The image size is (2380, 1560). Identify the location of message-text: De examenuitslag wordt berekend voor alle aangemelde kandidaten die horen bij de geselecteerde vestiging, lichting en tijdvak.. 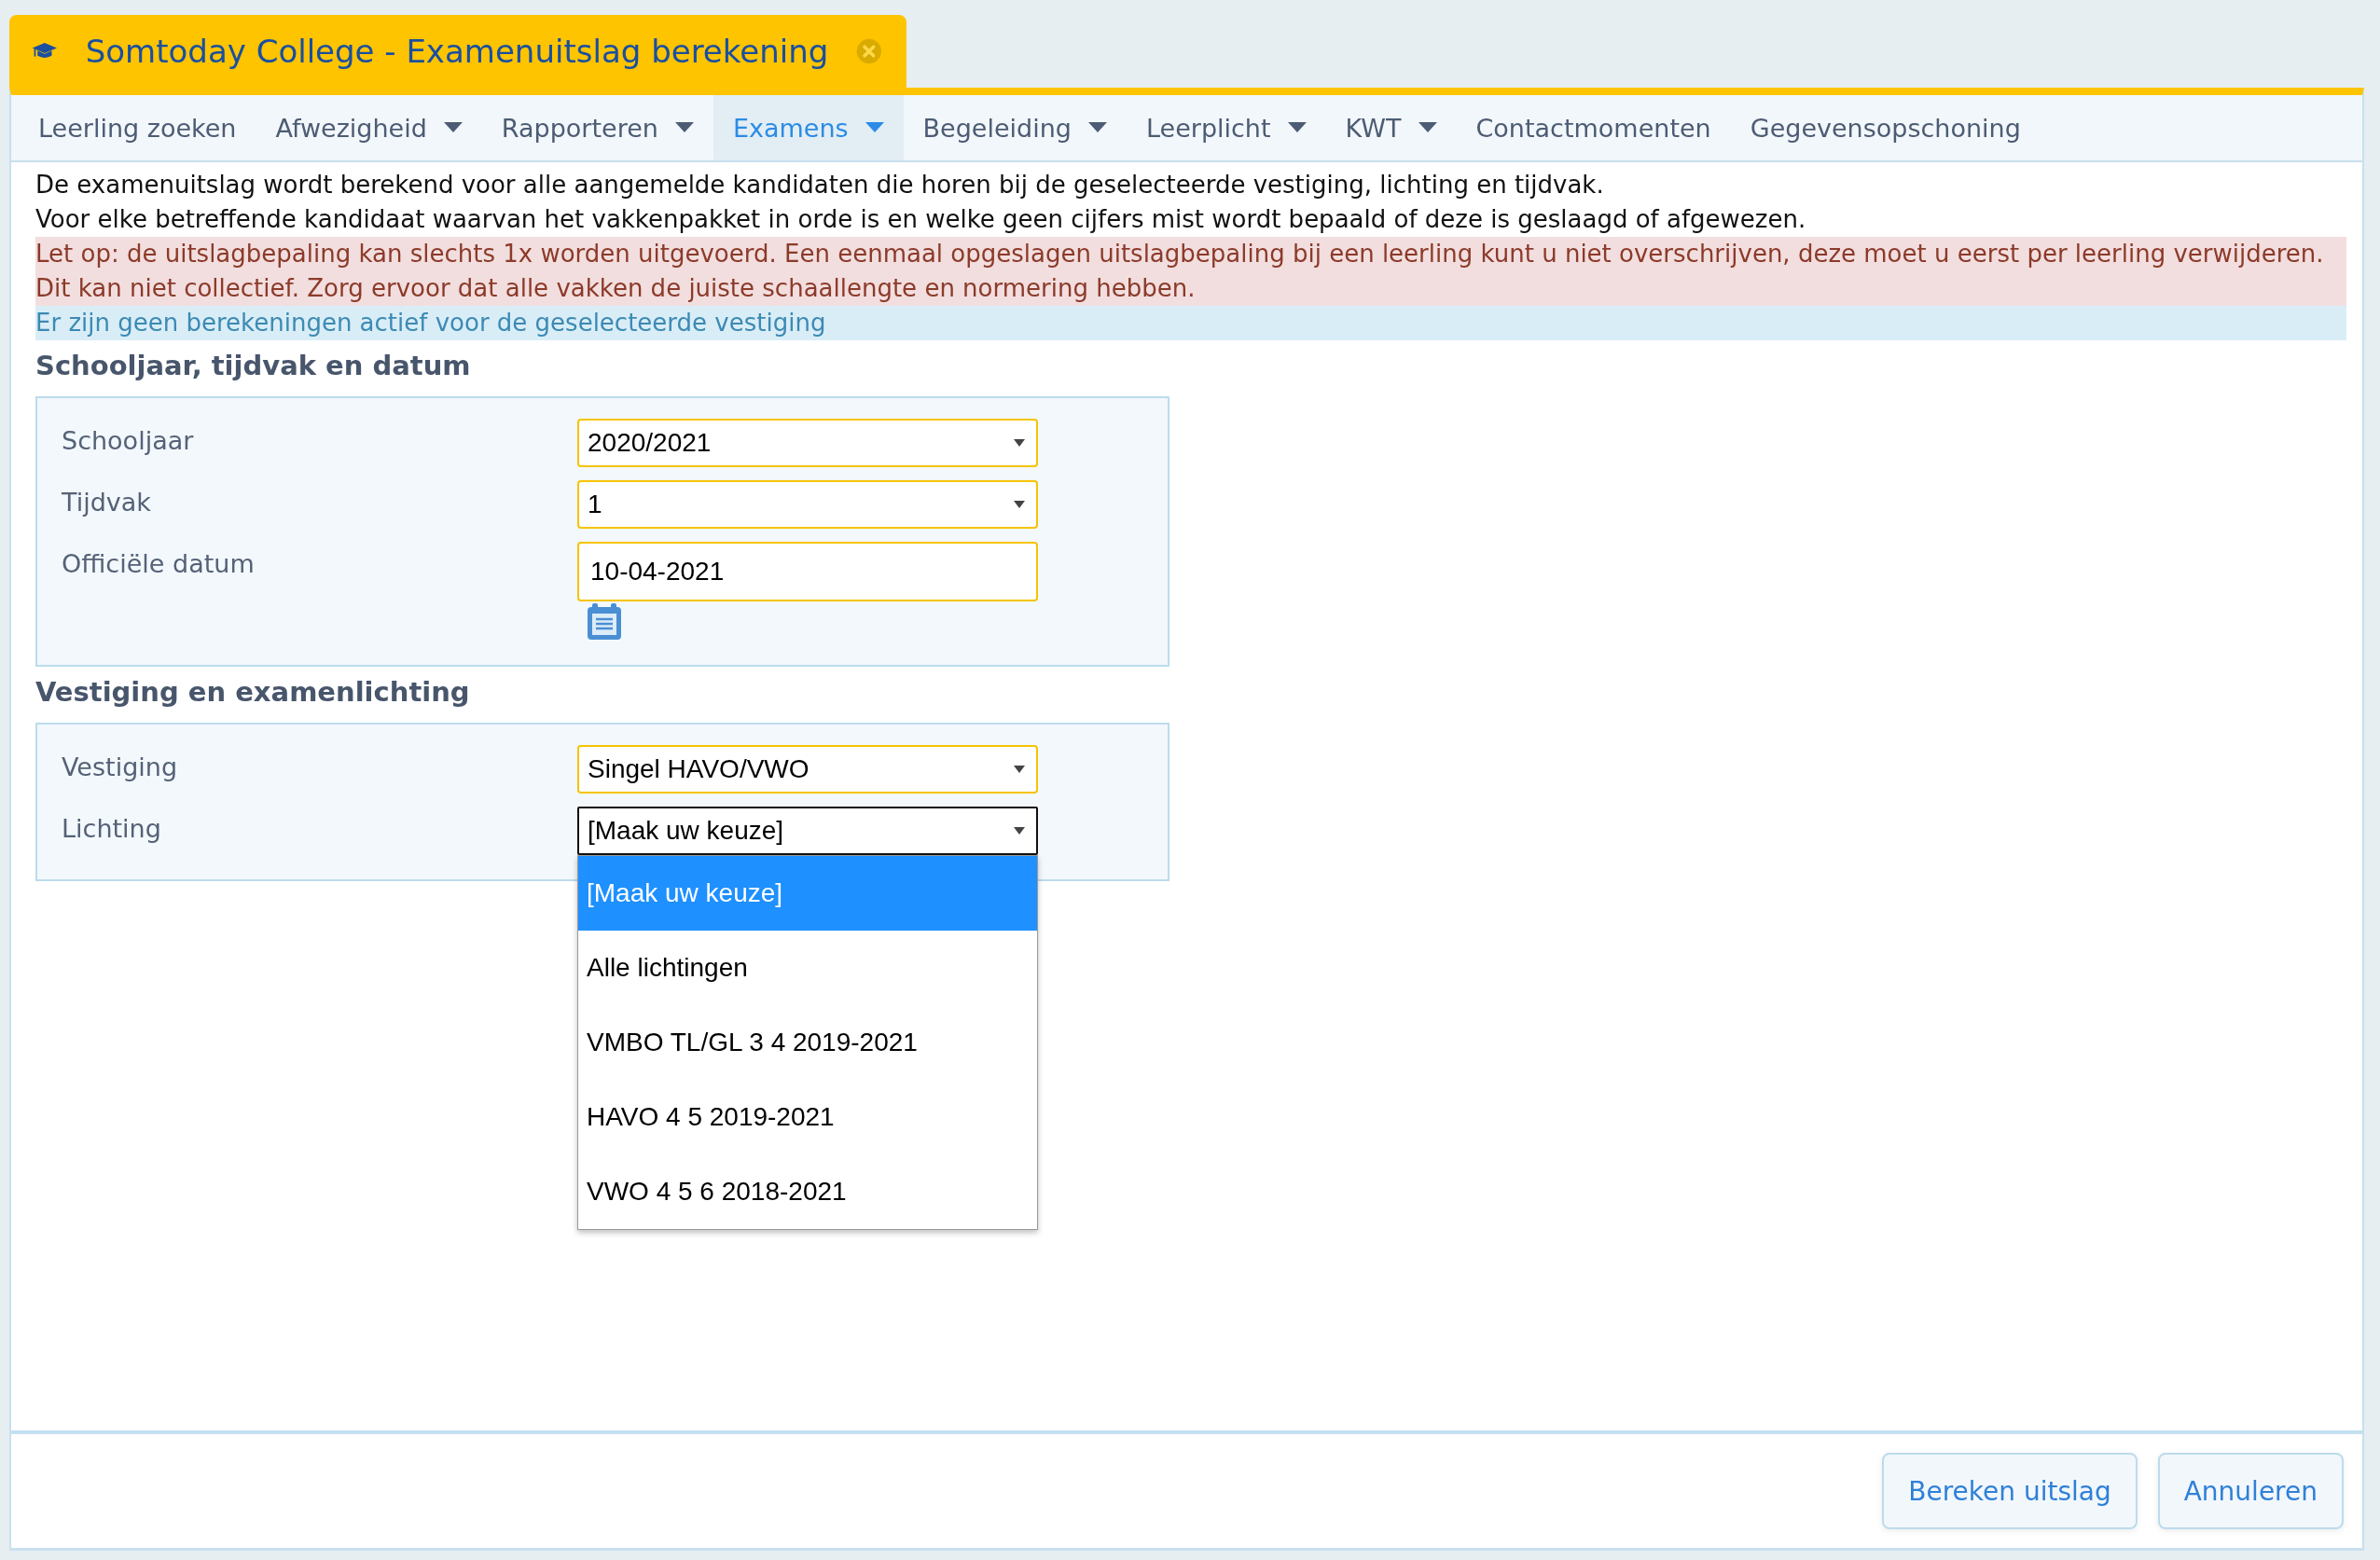
(820, 185).